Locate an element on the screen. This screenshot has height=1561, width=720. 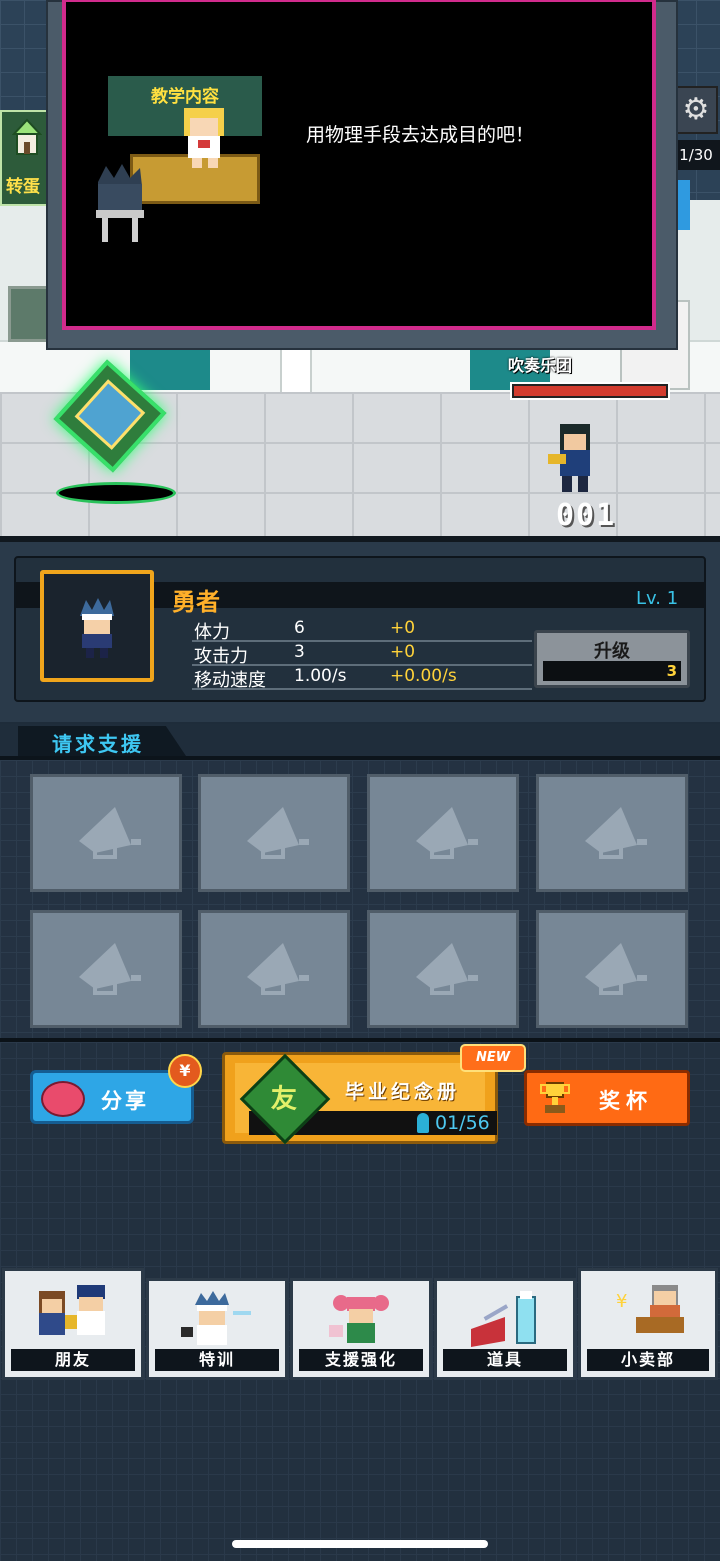
settings-button: ⚙ is located at coordinates (696, 110).